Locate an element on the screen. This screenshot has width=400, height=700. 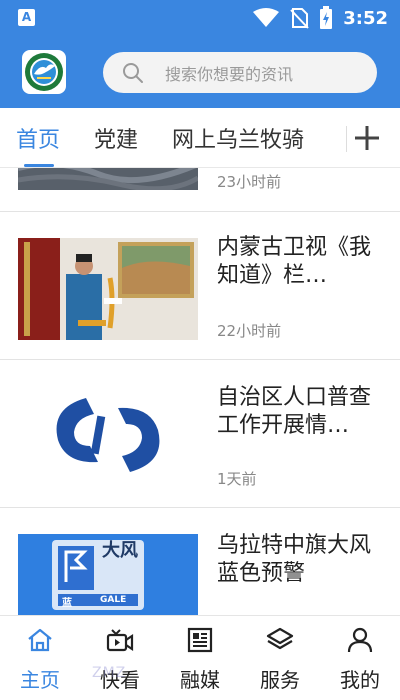
search-placeholder: 搜索你想要的资讯 is located at coordinates (229, 74).